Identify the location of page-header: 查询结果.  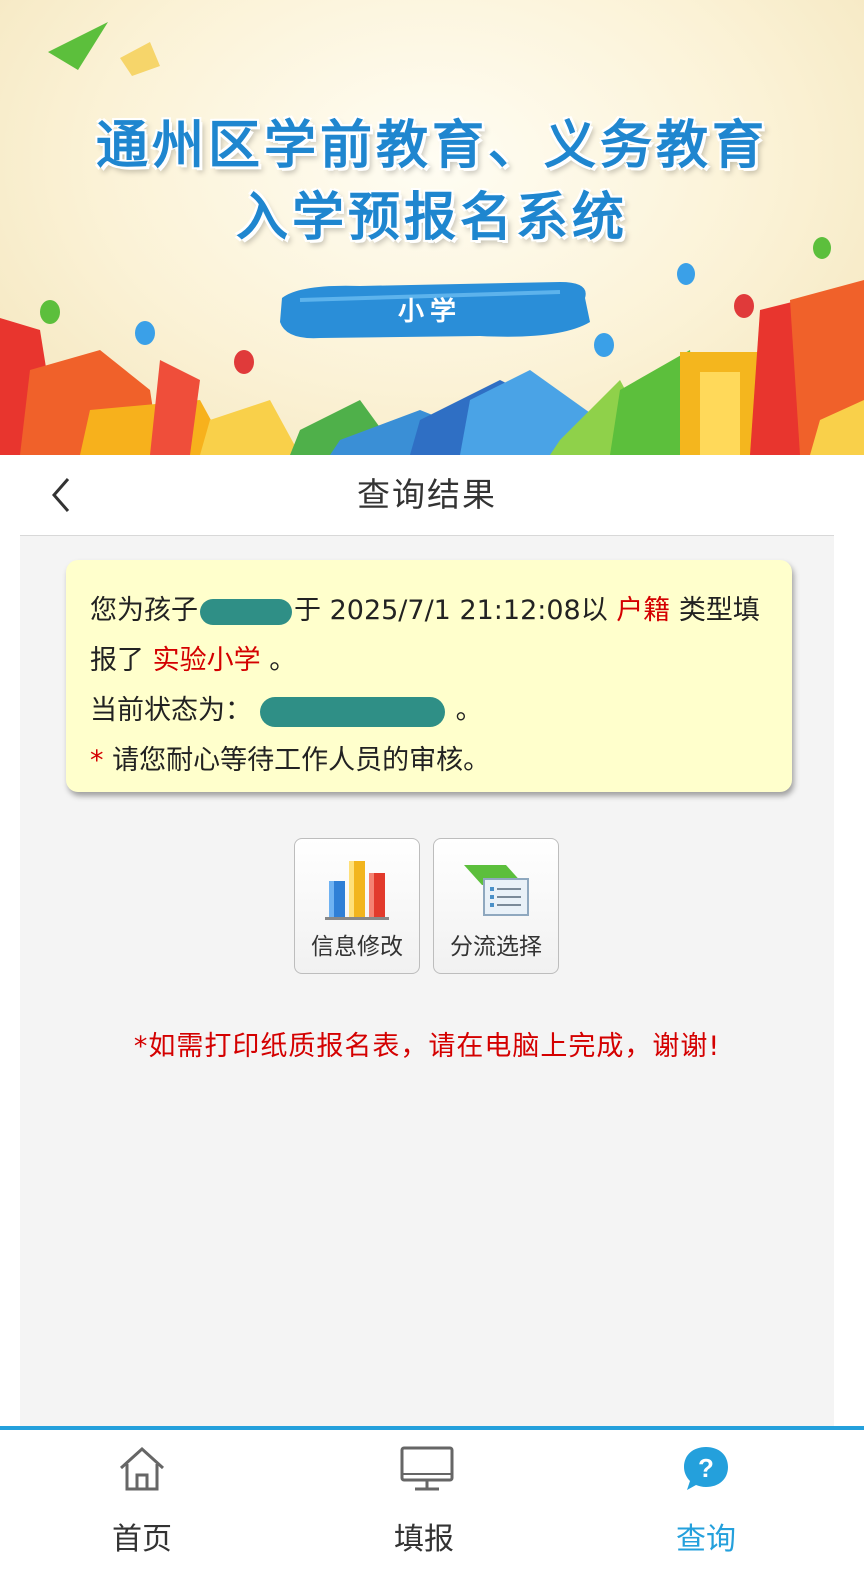
(427, 495).